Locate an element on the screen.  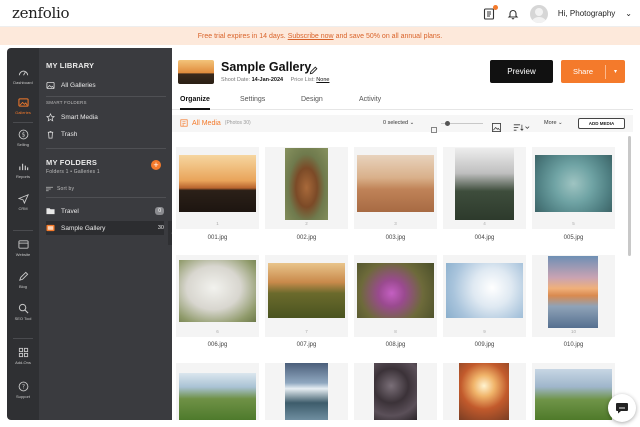
more-label: More is located at coordinates (550, 123).